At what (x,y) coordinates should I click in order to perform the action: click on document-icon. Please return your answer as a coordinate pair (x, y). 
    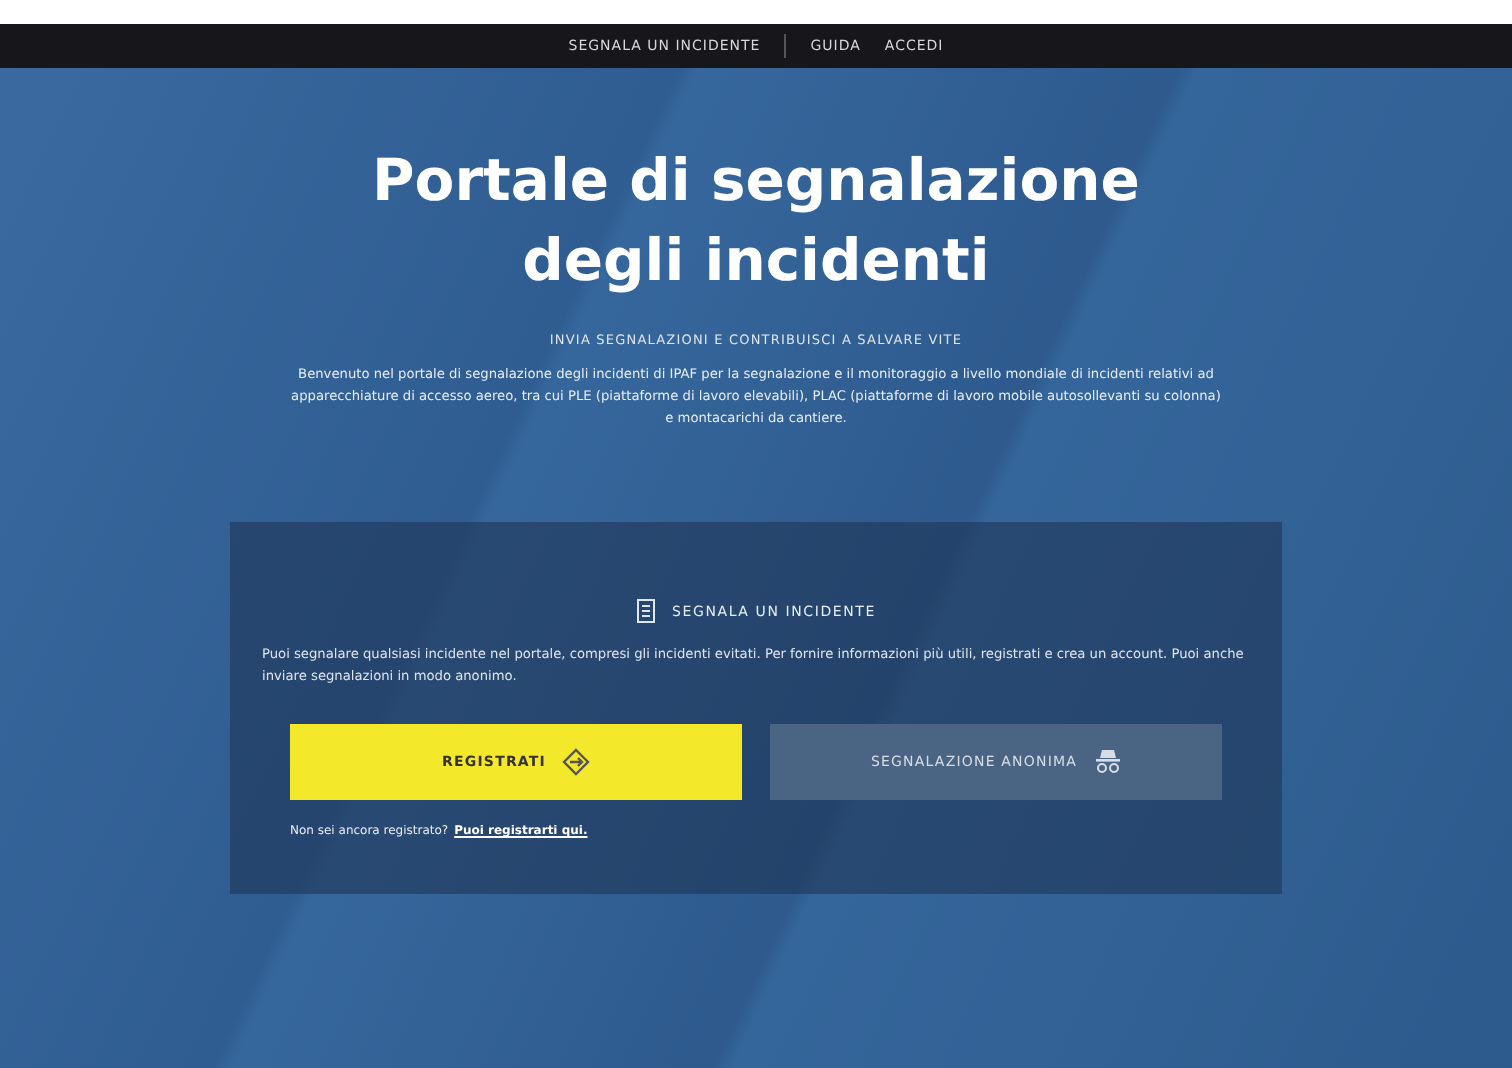
    Looking at the image, I should click on (646, 611).